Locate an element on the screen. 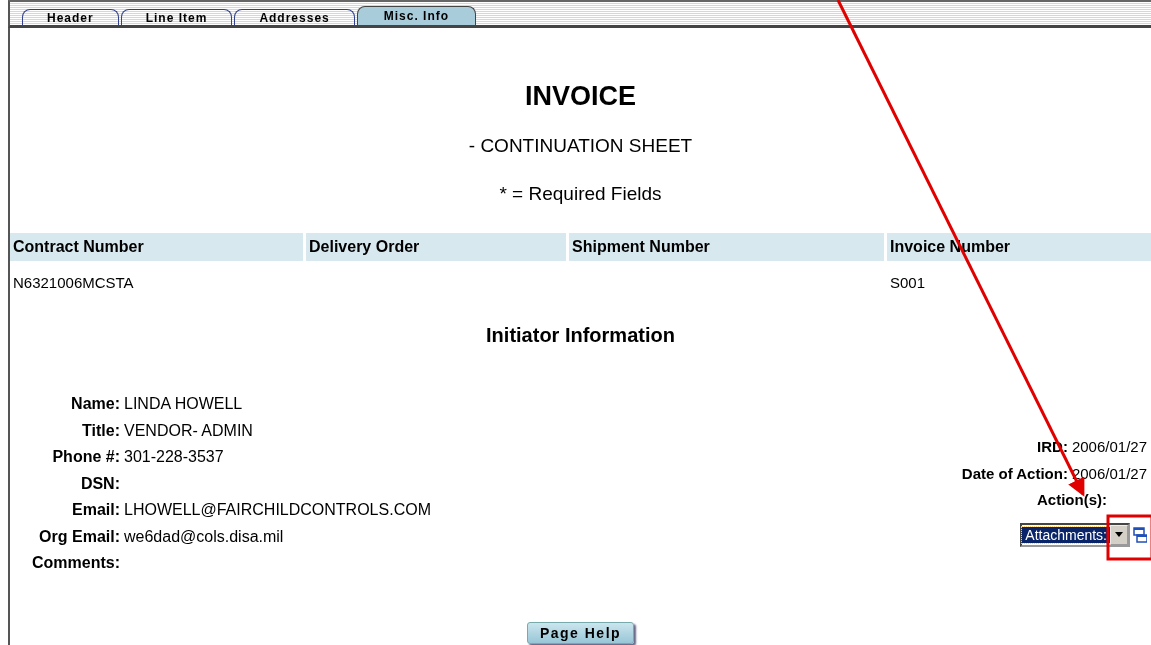 The height and width of the screenshot is (645, 1151). required-note: * = Required Fields is located at coordinates (580, 194).